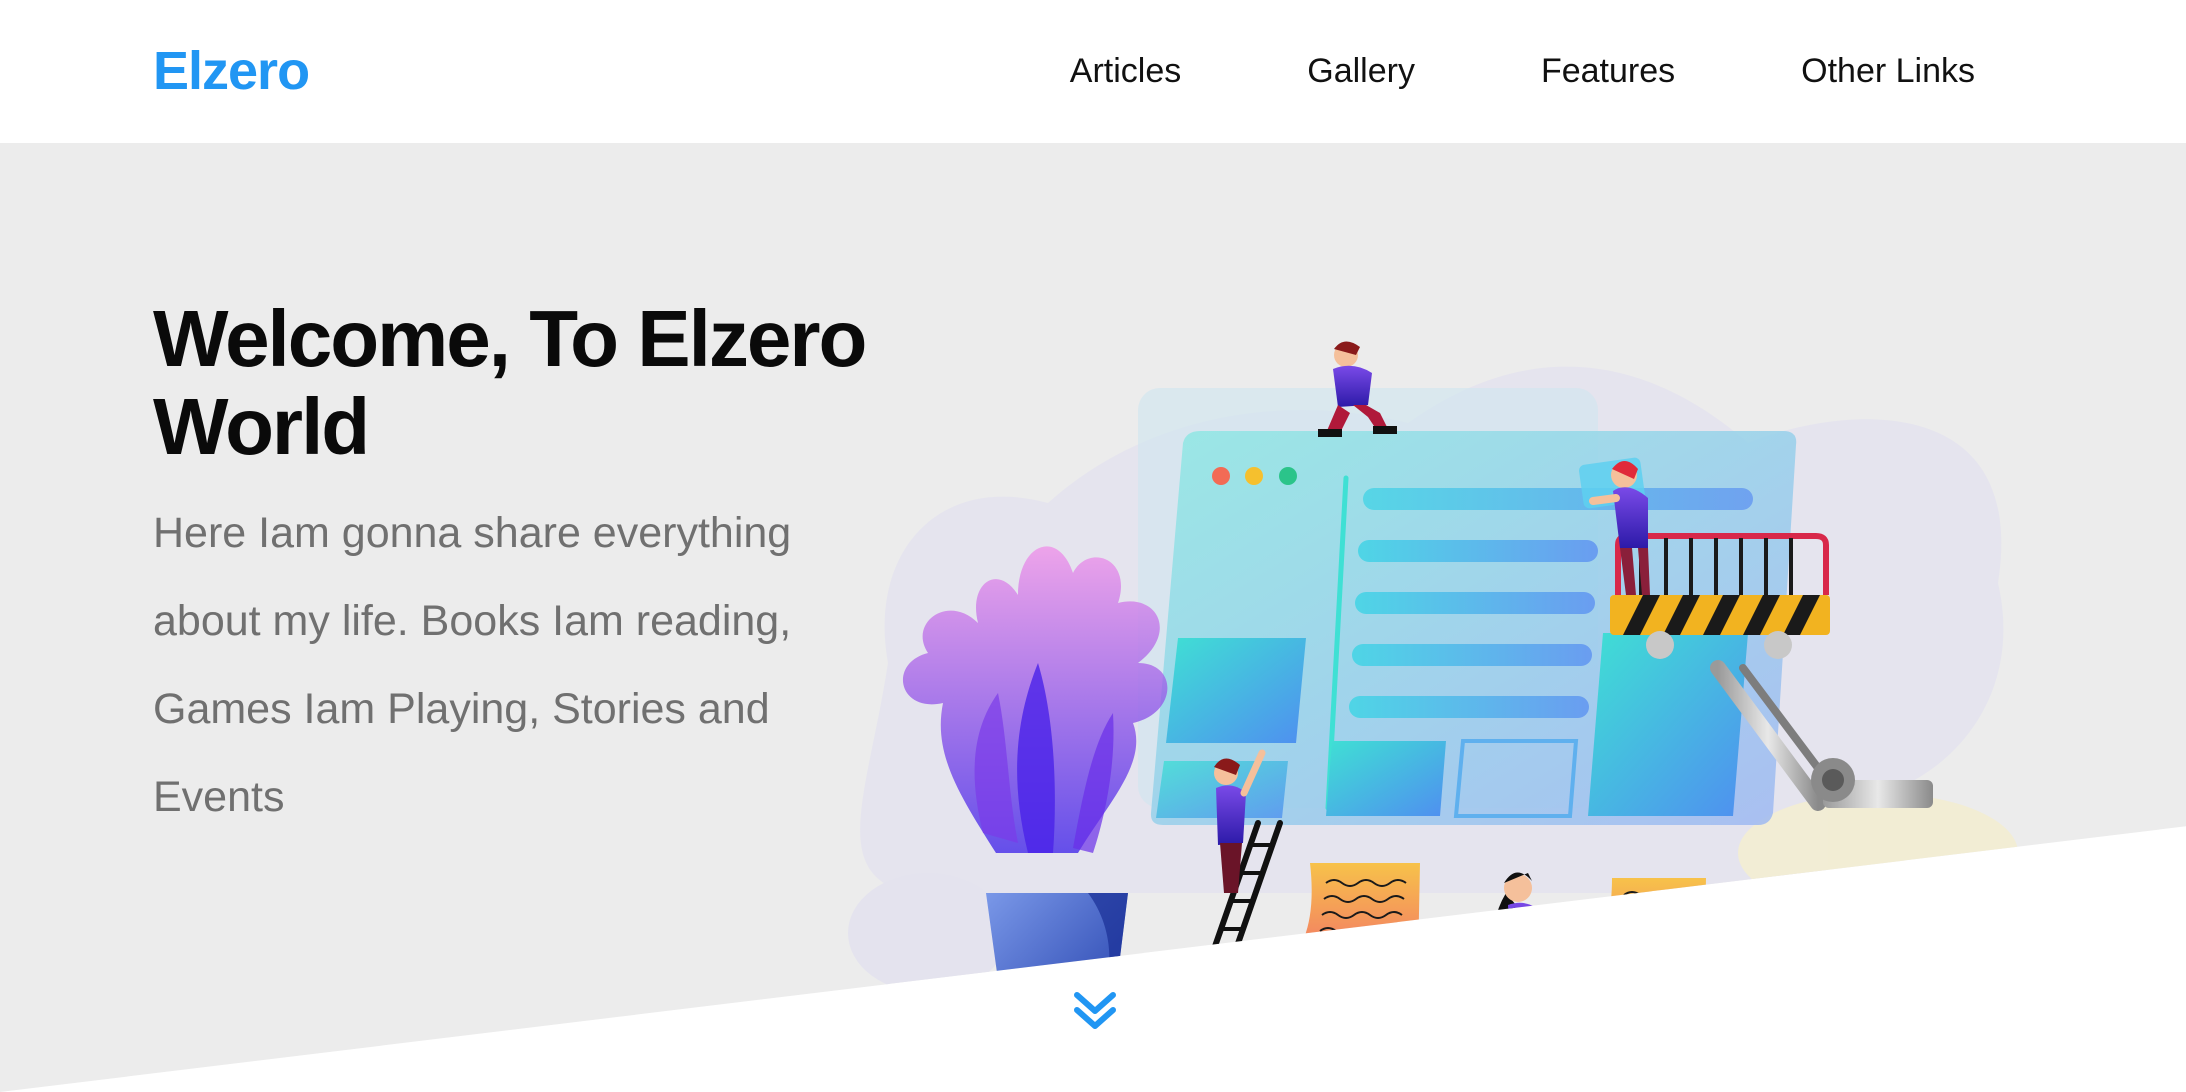 Image resolution: width=2186 pixels, height=1092 pixels. I want to click on nav-item-gallery: Gallery, so click(1361, 71).